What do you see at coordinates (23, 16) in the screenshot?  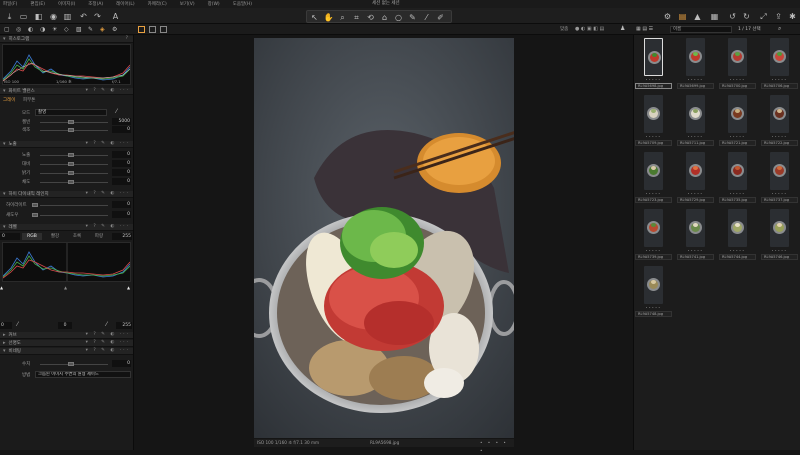 I see `folder-icon: ▭` at bounding box center [23, 16].